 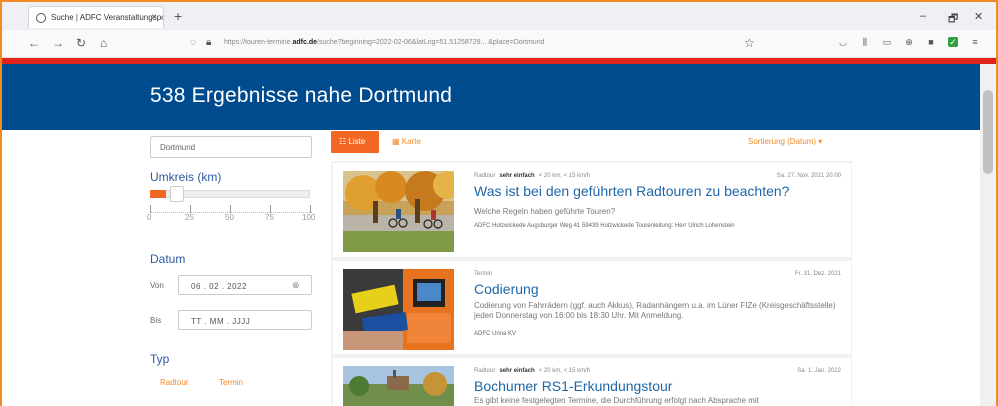 I want to click on type-option-termin: Termin, so click(x=231, y=382).